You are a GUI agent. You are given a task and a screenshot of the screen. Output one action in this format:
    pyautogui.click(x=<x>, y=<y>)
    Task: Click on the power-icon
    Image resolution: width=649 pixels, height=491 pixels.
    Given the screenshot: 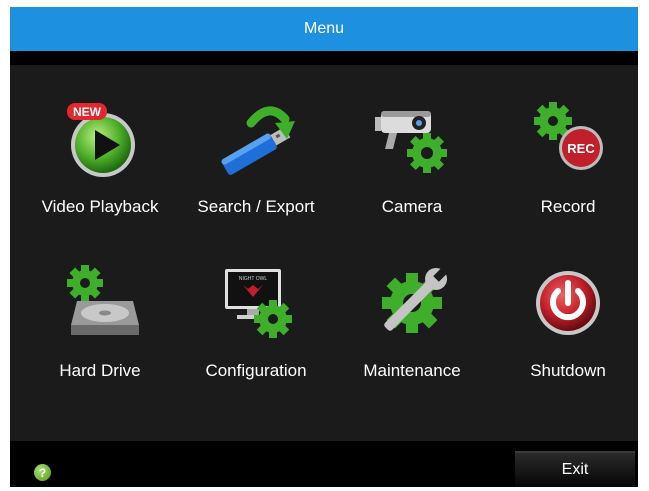 What is the action you would take?
    pyautogui.click(x=568, y=303)
    